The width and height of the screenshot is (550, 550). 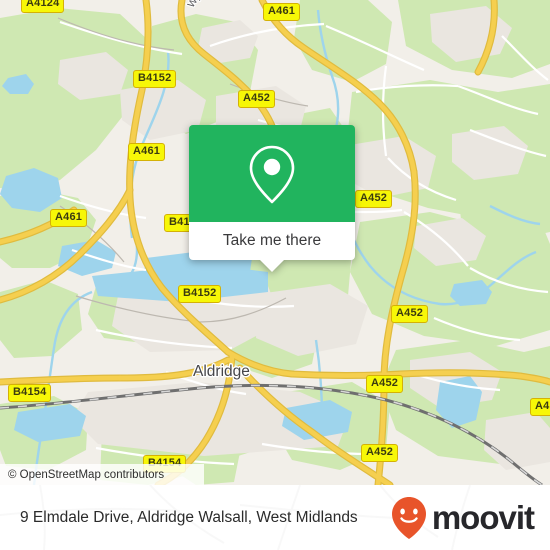 I want to click on attribution-text: © OpenStreetMap contributors, so click(x=86, y=474).